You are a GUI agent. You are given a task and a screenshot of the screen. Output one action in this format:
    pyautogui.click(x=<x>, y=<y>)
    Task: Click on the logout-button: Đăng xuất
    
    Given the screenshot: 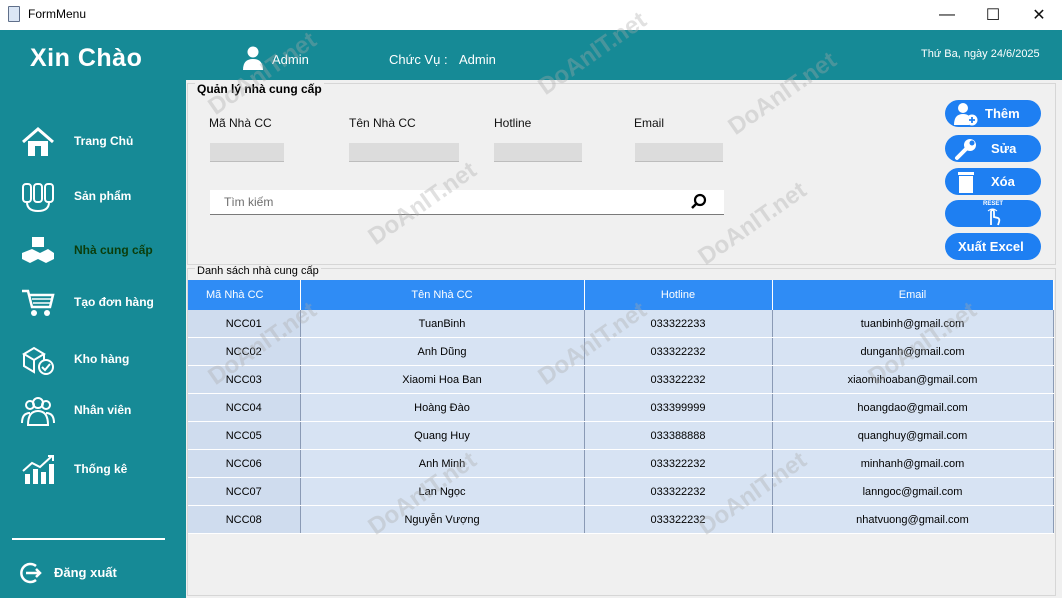 What is the action you would take?
    pyautogui.click(x=85, y=572)
    